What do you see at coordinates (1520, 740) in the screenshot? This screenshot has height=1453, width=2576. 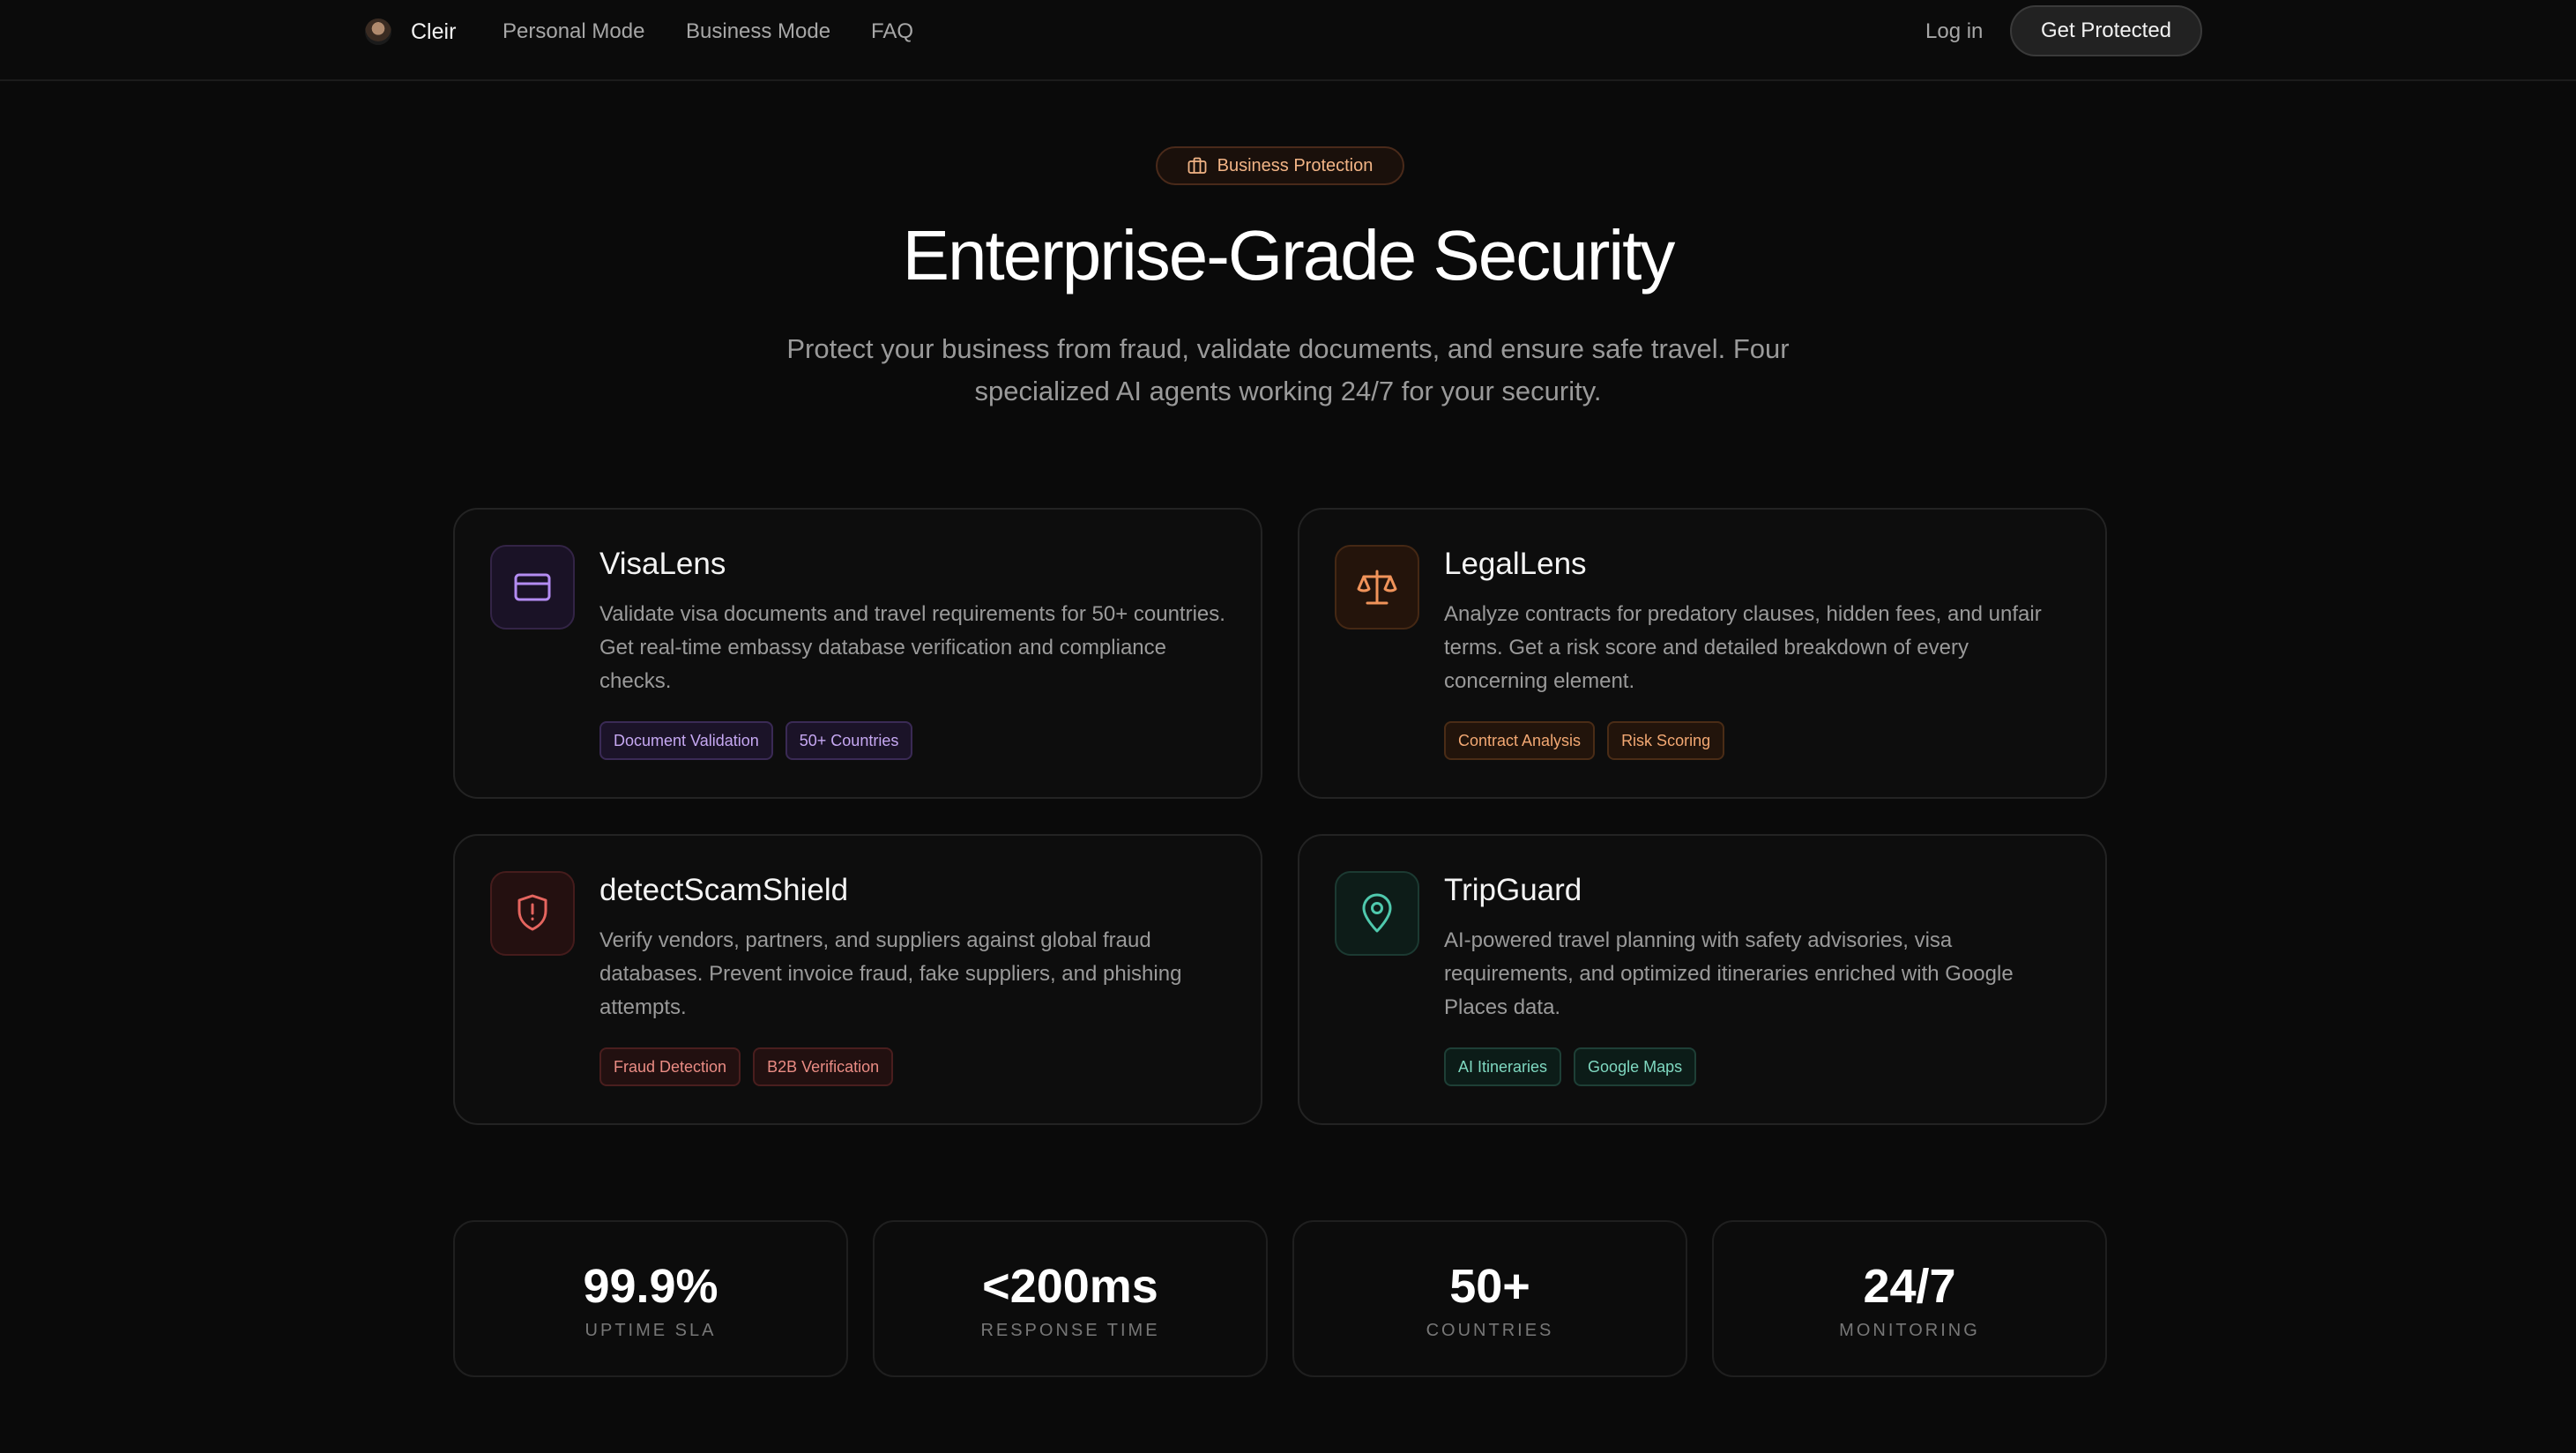 I see `tag: Contract Analysis` at bounding box center [1520, 740].